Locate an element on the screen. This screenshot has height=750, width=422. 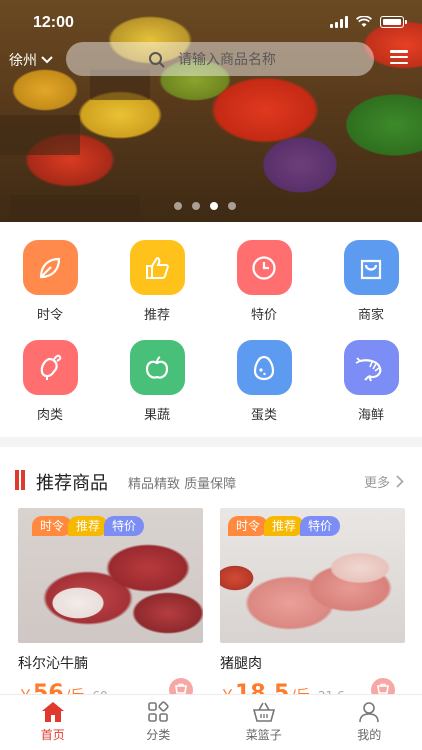
category-meat: 肉类 is located at coordinates (50, 381).